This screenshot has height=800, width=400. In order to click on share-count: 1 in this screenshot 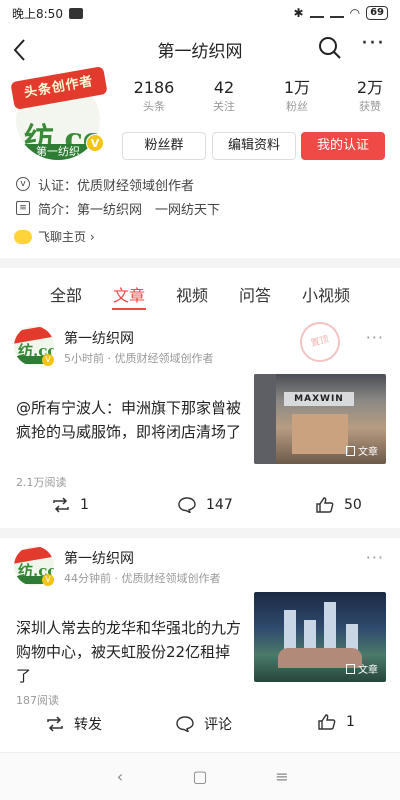, I will do `click(84, 505)`.